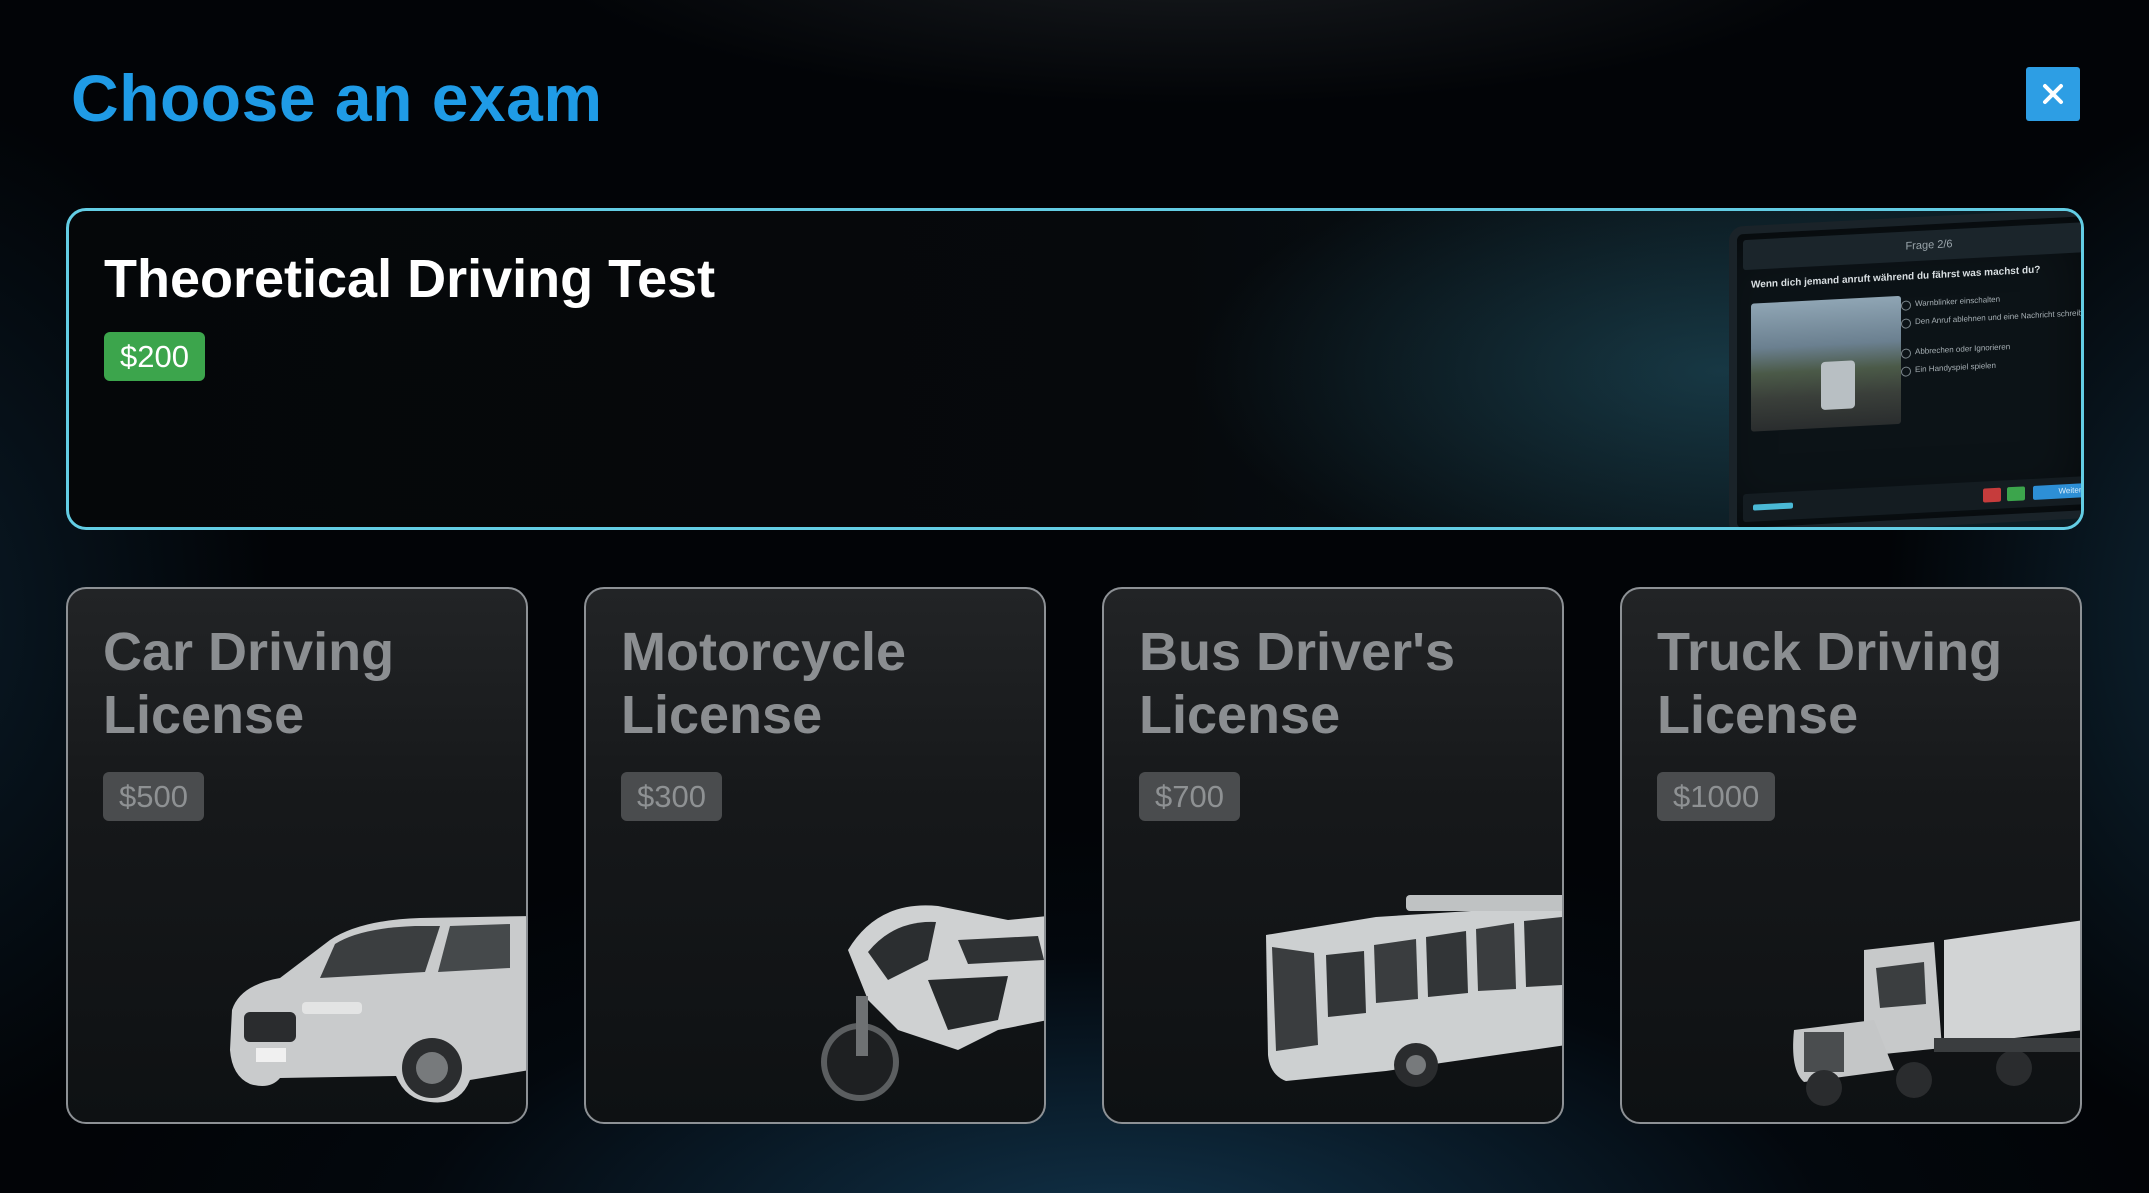  I want to click on close-icon, so click(2053, 94).